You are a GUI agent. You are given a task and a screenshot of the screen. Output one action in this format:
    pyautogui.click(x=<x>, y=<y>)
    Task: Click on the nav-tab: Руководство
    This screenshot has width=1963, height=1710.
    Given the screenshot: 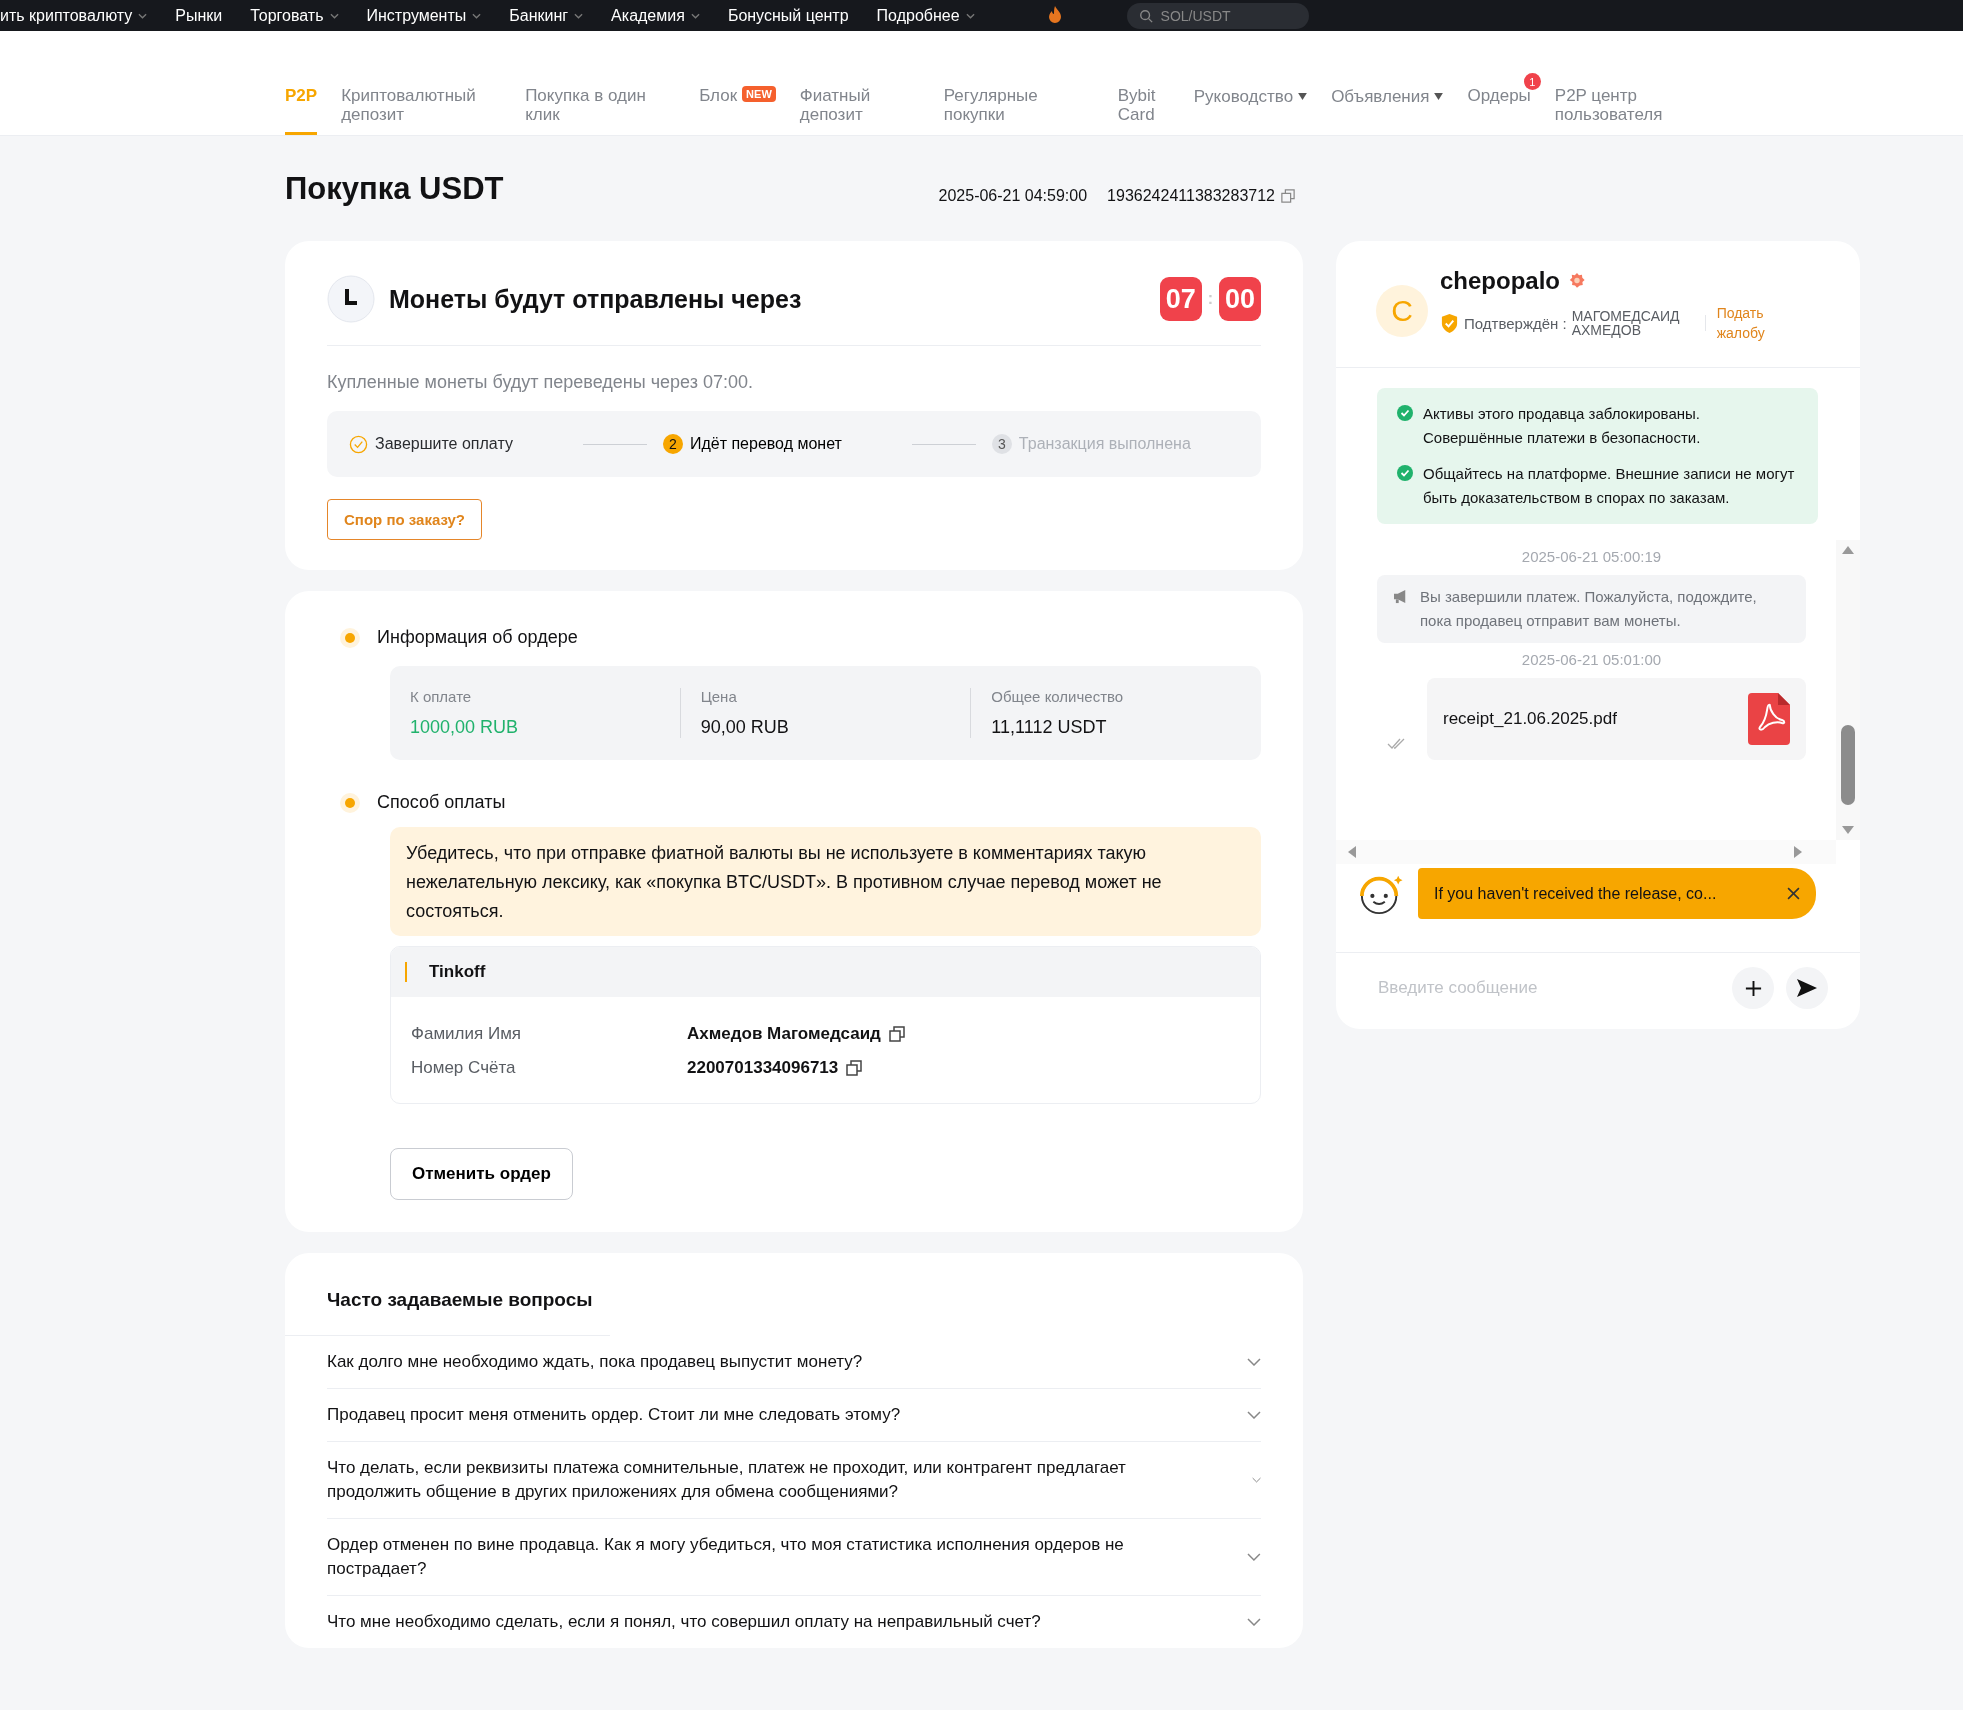 What is the action you would take?
    pyautogui.click(x=1250, y=96)
    